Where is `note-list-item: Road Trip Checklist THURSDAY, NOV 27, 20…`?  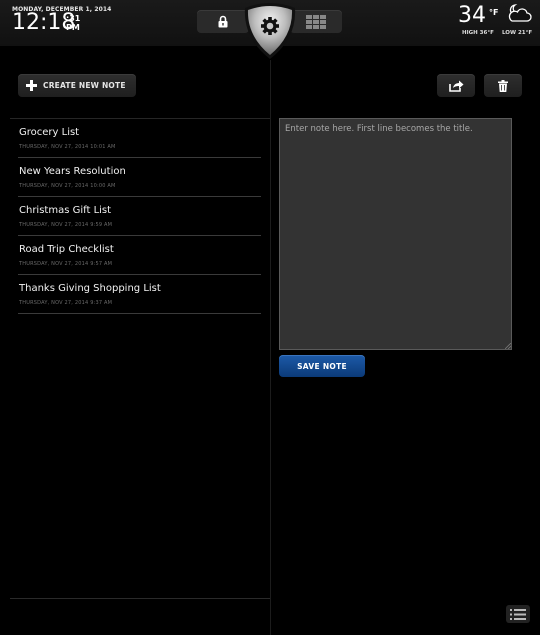
note-list-item: Road Trip Checklist THURSDAY, NOV 27, 20… is located at coordinates (139, 255).